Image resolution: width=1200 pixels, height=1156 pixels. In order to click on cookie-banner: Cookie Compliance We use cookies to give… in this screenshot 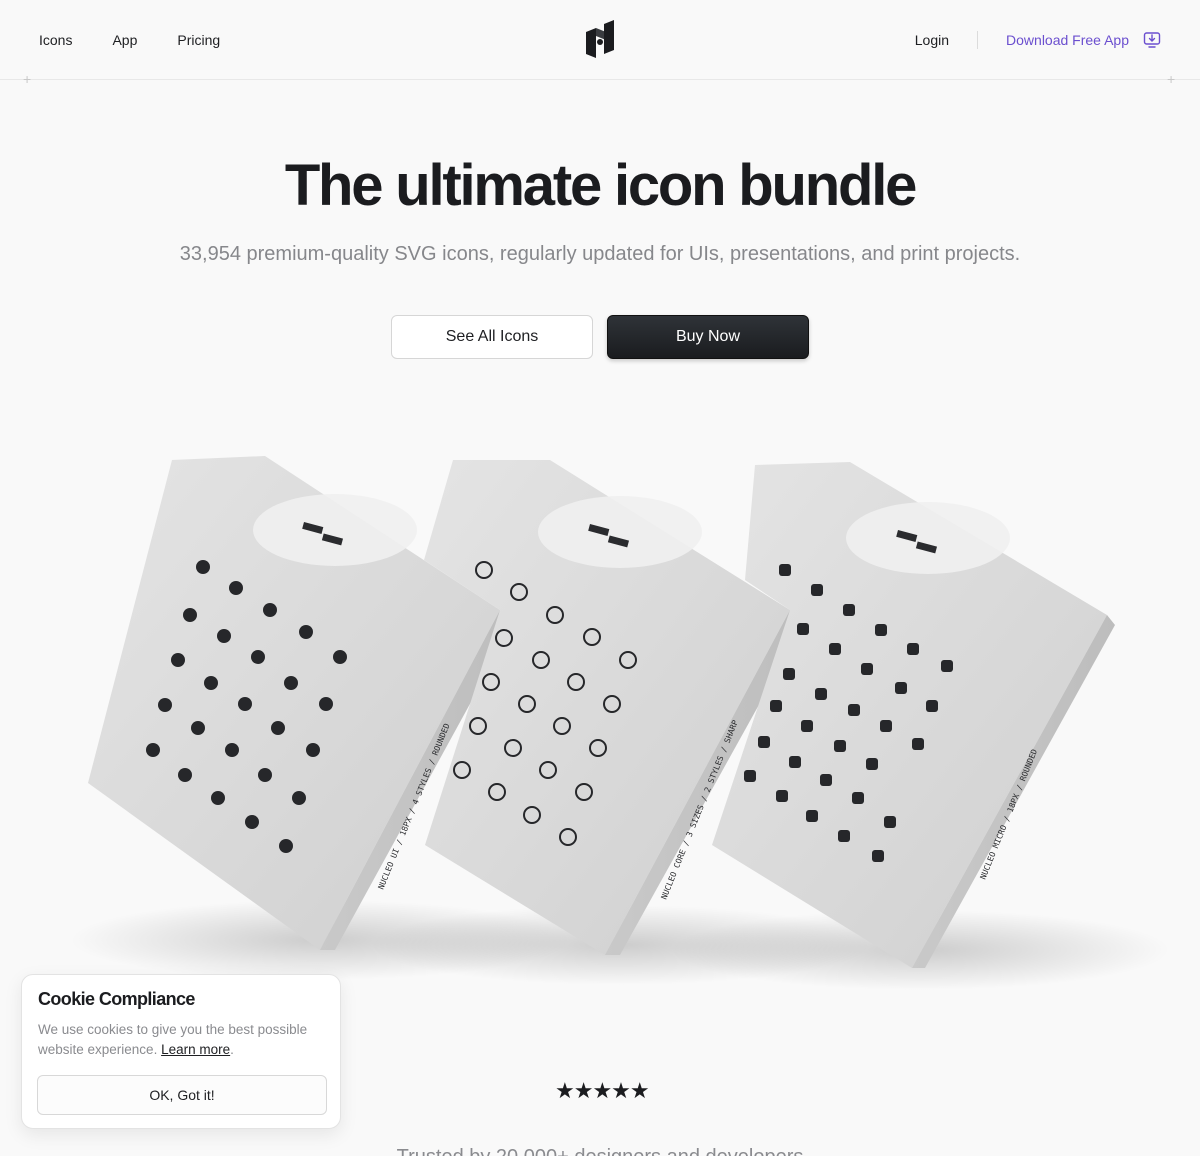, I will do `click(181, 1051)`.